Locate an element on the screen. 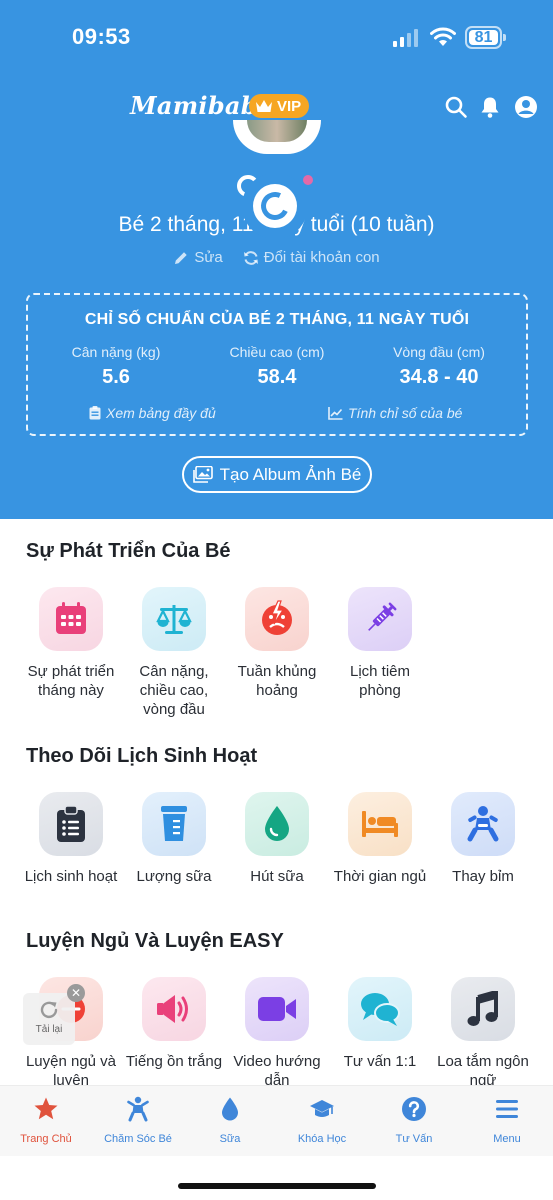  battery-level: 81 is located at coordinates (483, 38).